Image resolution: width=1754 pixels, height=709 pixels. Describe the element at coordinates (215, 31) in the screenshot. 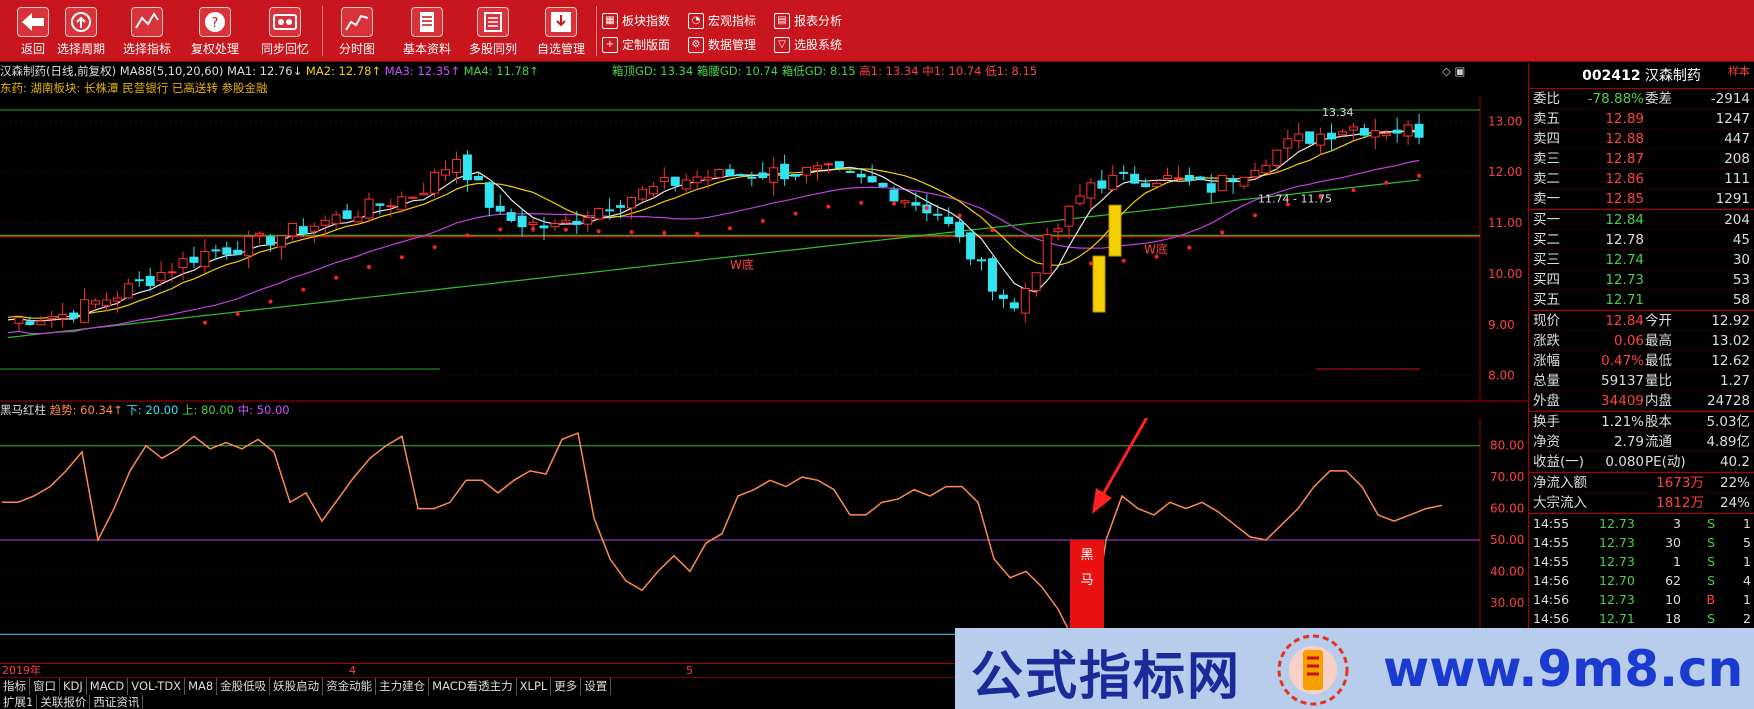

I see `rights-adjust-button: ? 复权处理` at that location.